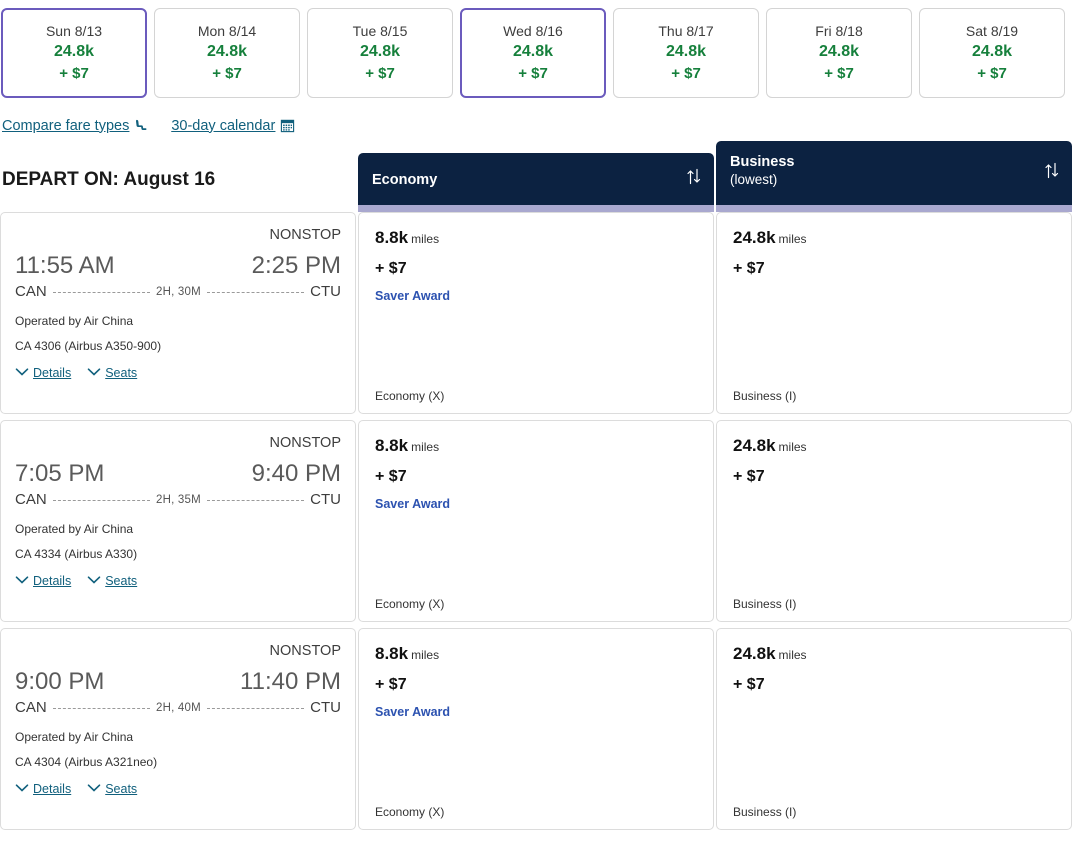  What do you see at coordinates (178, 266) in the screenshot?
I see `flight-times: 11:55 AM 2:25 PM` at bounding box center [178, 266].